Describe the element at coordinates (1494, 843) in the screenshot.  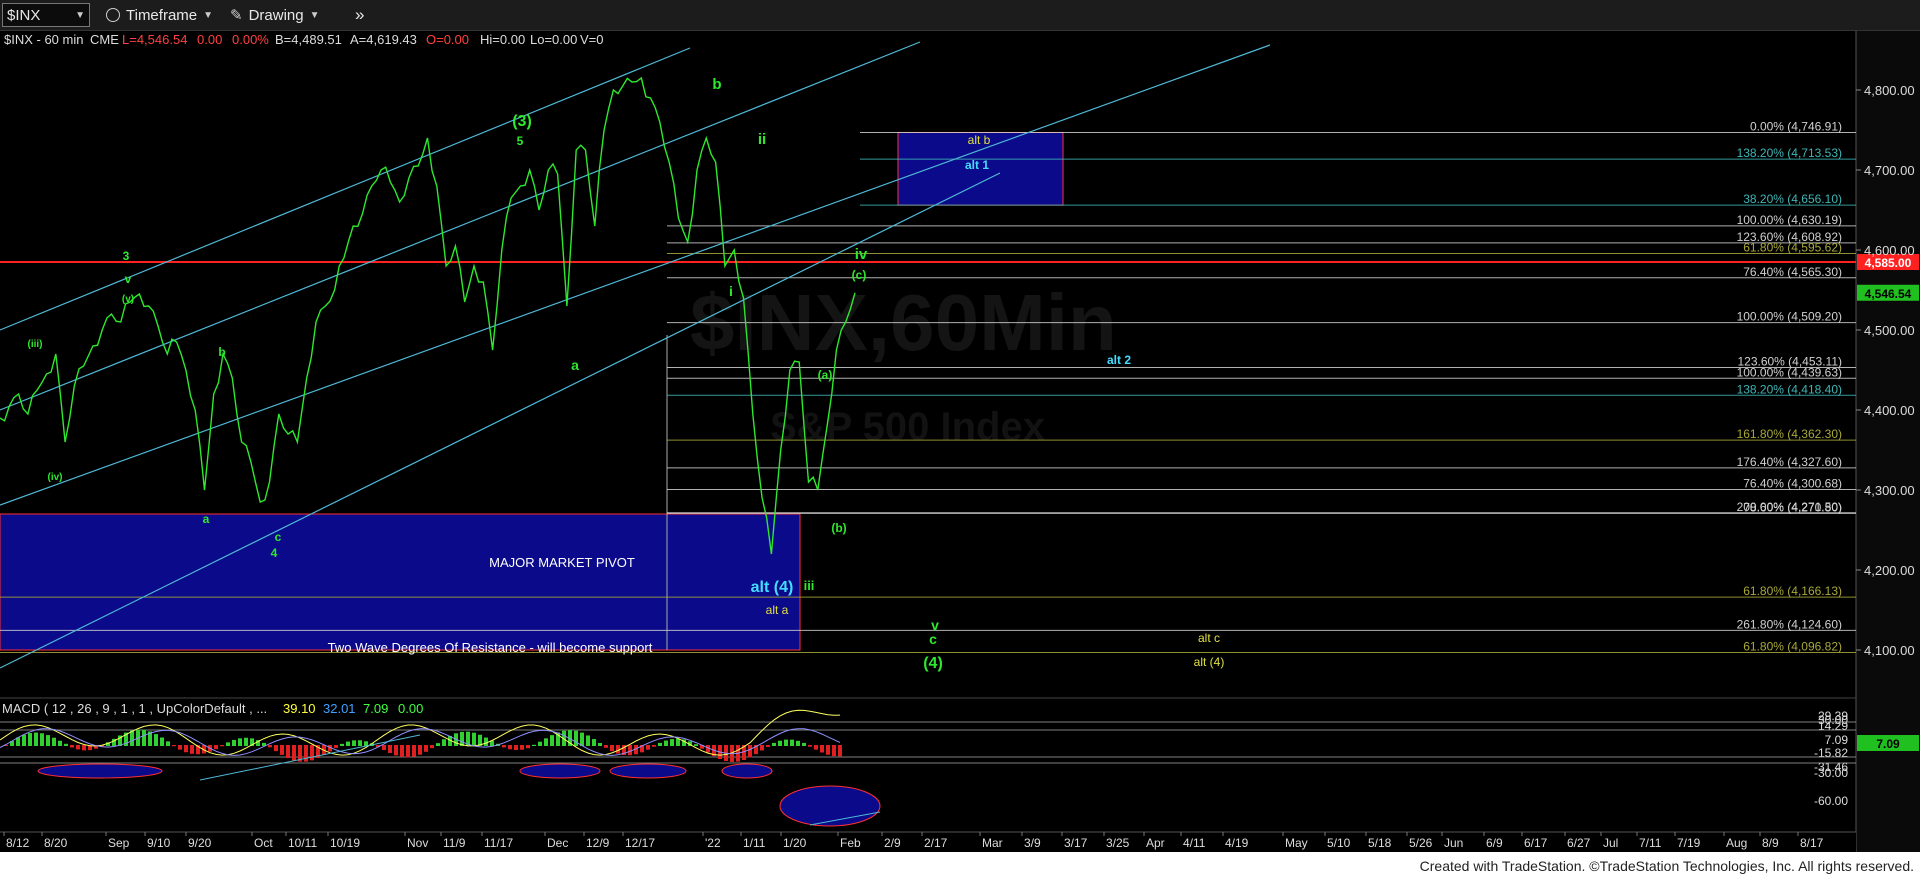
I see `x-tick-label: 6/9` at that location.